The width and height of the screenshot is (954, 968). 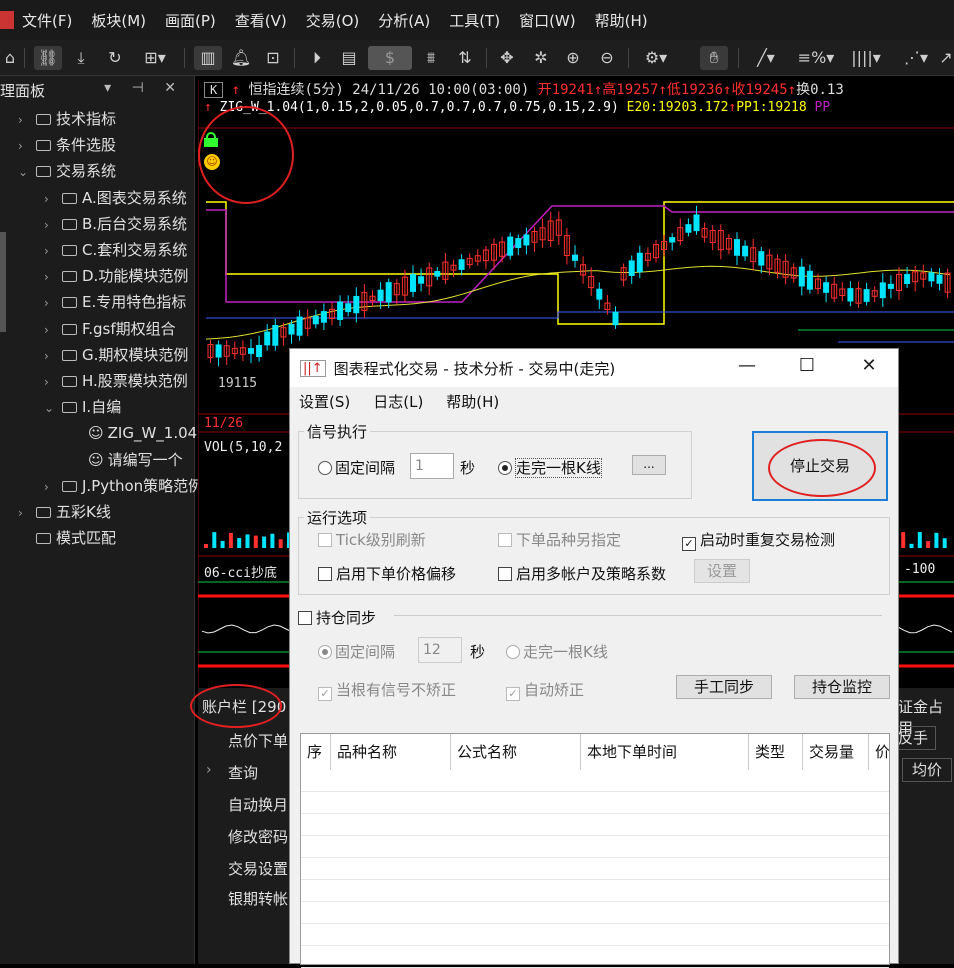 I want to click on tick-refresh-checkbox: Tick级别刷新, so click(x=372, y=539).